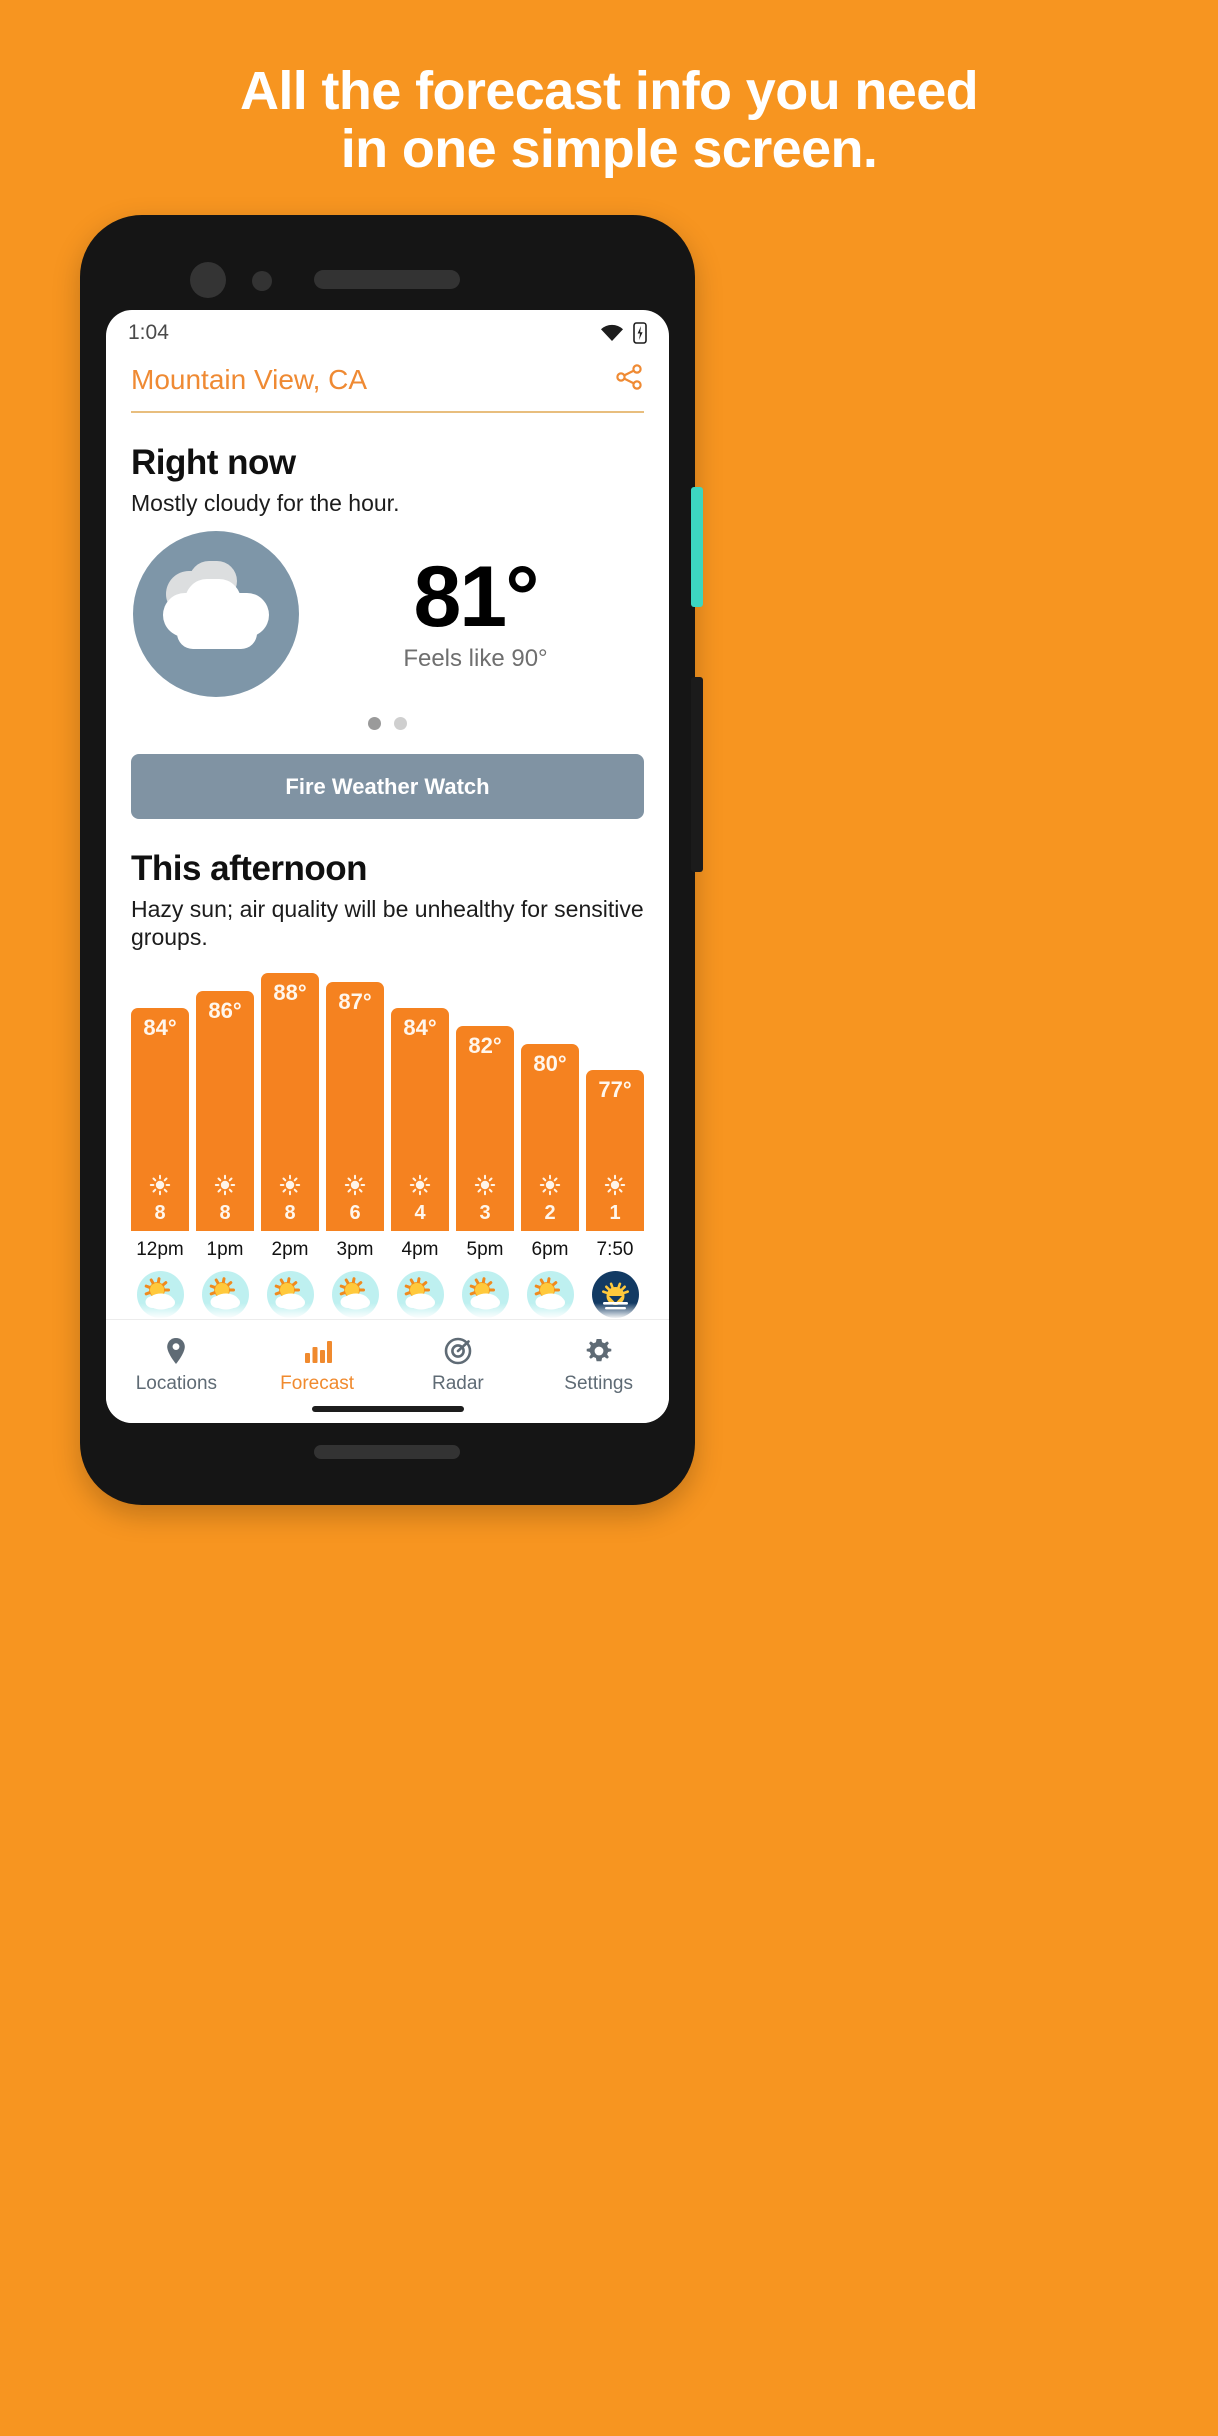  Describe the element at coordinates (629, 379) in the screenshot. I see `share-icon` at that location.